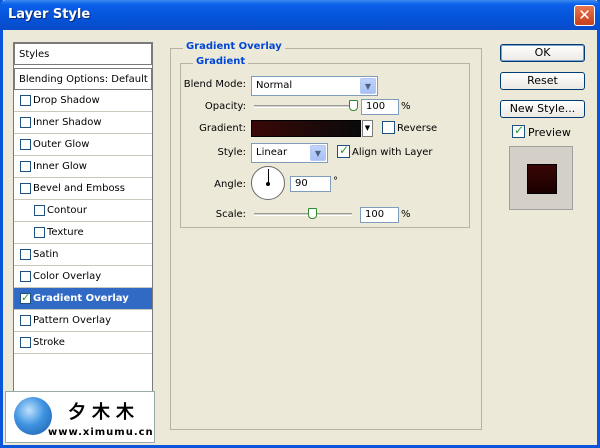  I want to click on style-item-pattern-overlay: Pattern Overlay, so click(83, 321).